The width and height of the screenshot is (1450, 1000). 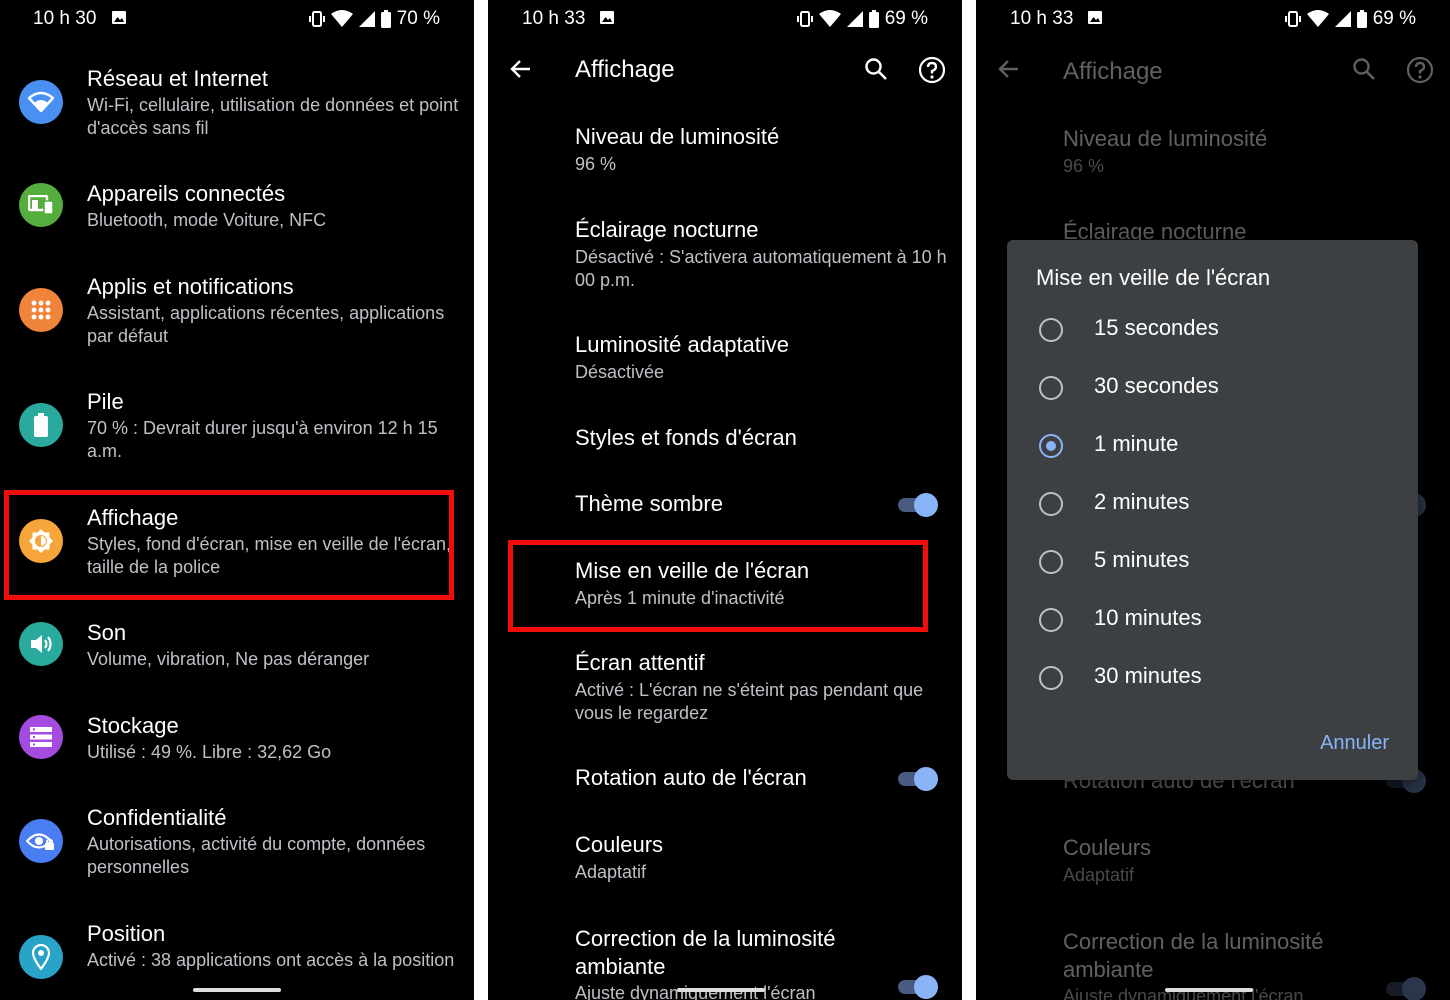 What do you see at coordinates (1222, 446) in the screenshot?
I see `option-1-minute: 1 minute` at bounding box center [1222, 446].